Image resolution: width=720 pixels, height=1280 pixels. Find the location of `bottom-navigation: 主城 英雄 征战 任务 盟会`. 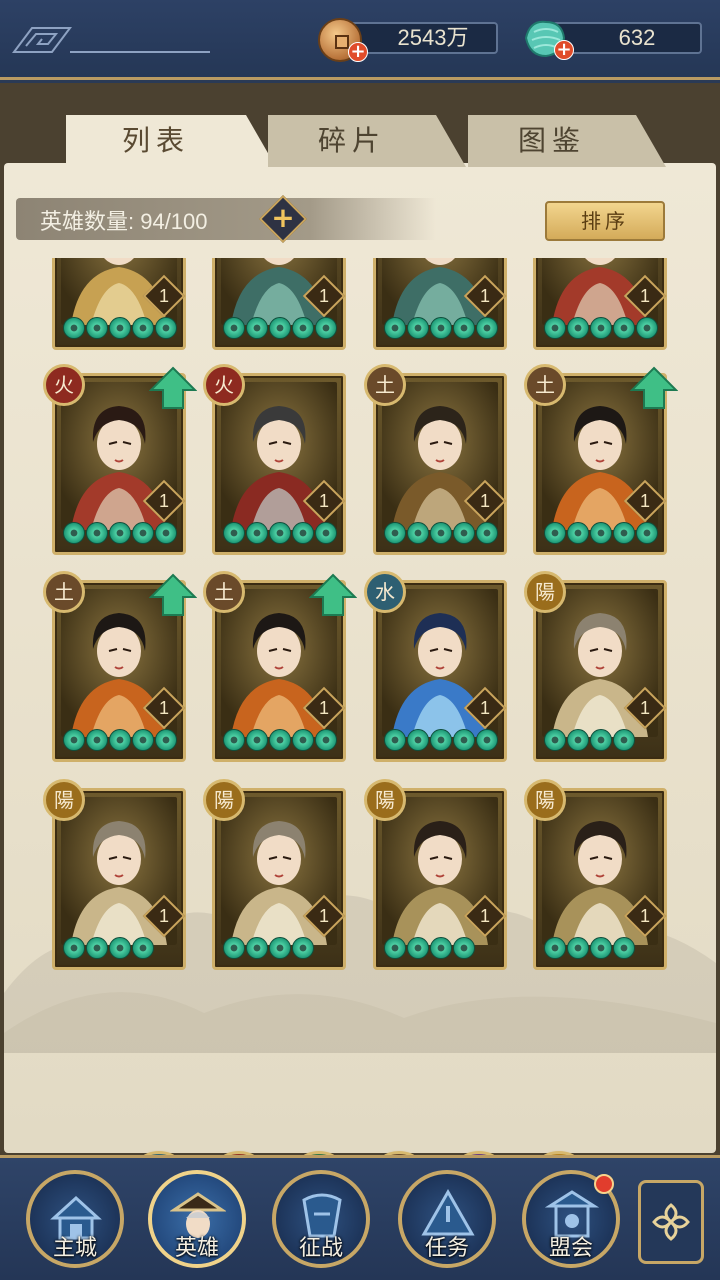

bottom-navigation: 主城 英雄 征战 任务 盟会 is located at coordinates (360, 1217).